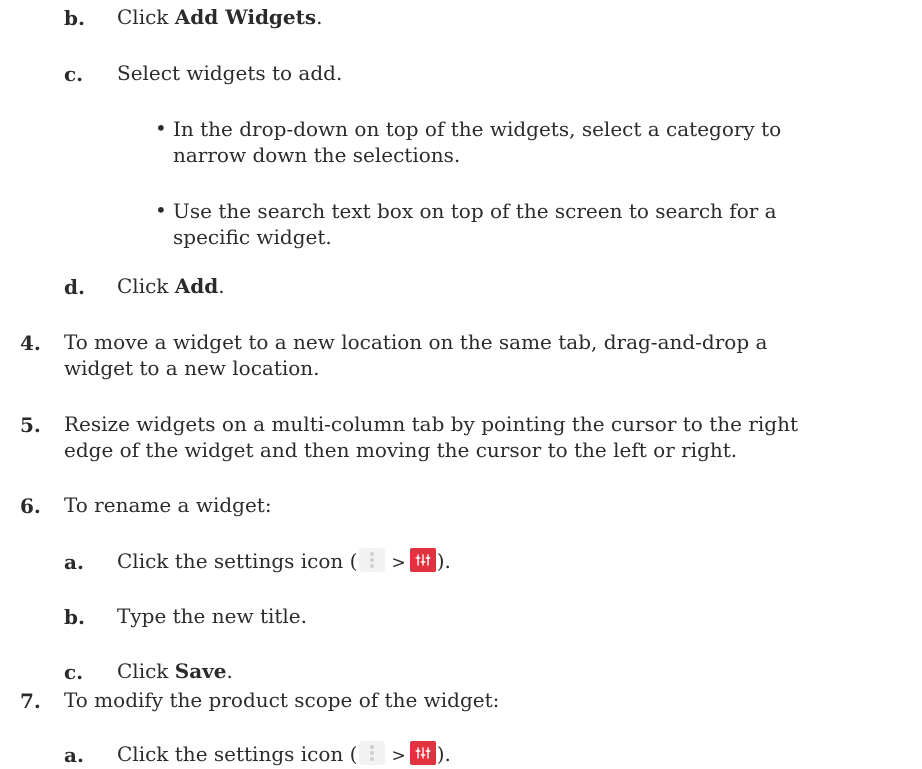  Describe the element at coordinates (245, 17) in the screenshot. I see `ui-term-add-widgets: Add Widgets` at that location.